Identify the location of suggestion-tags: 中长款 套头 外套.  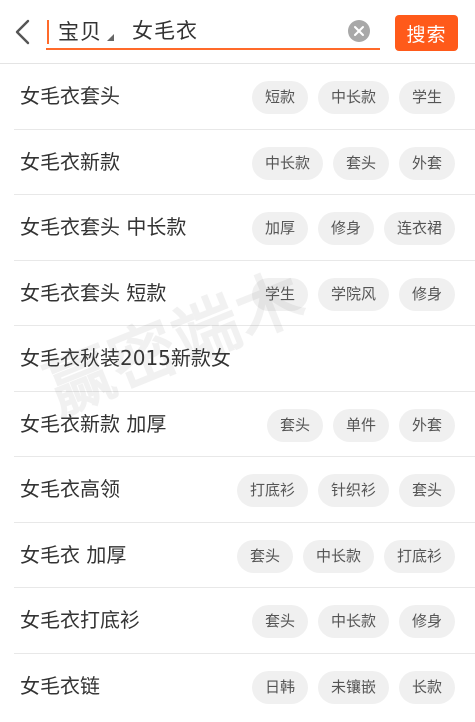
(353, 163).